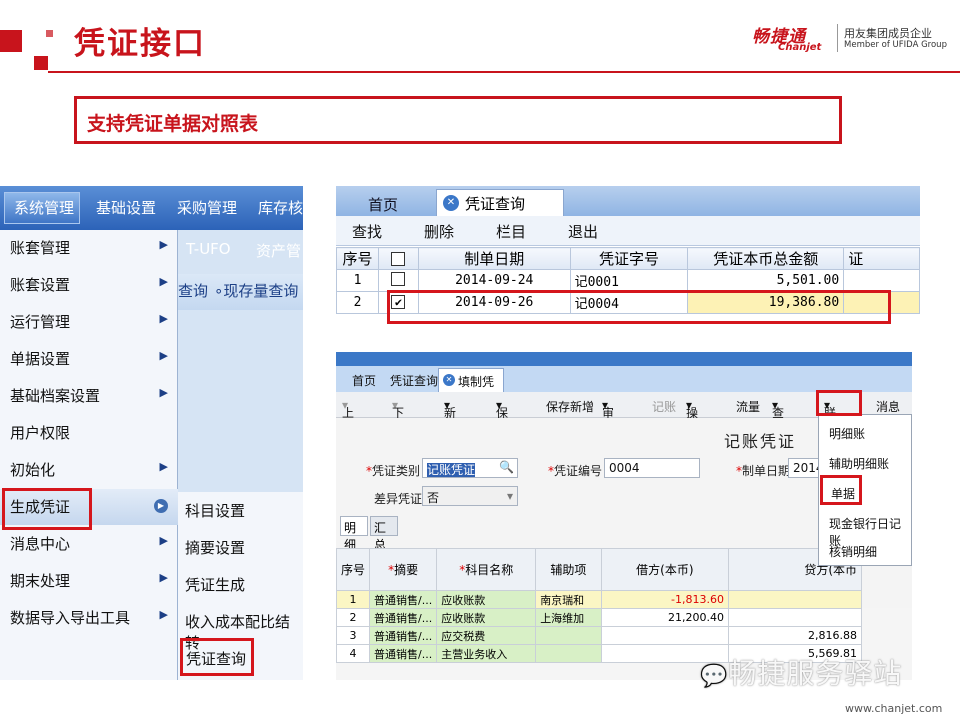 The height and width of the screenshot is (720, 960). I want to click on stock-query-link: ∘现存量查询, so click(256, 290).